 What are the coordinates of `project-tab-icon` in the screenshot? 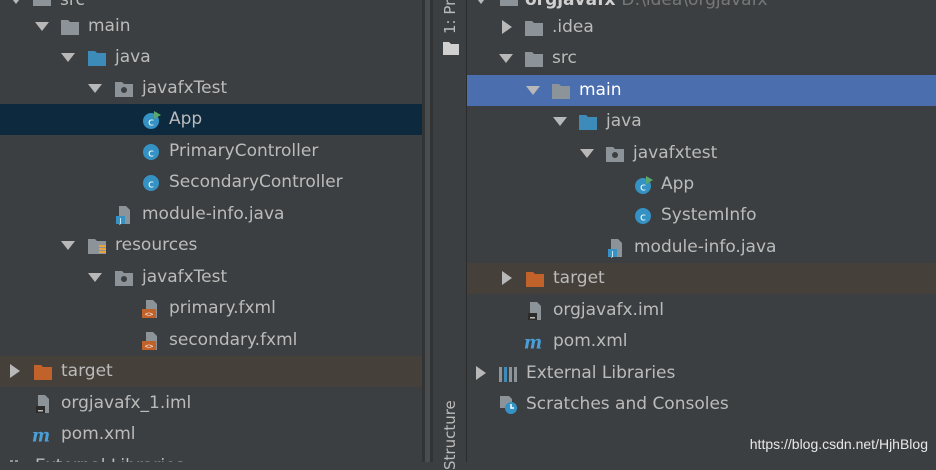 It's located at (451, 48).